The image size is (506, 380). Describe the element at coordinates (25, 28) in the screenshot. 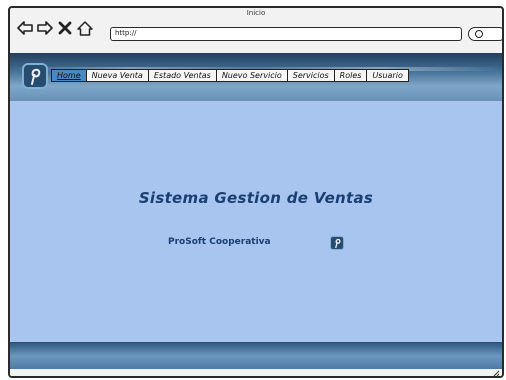

I see `back-arrow-icon` at that location.